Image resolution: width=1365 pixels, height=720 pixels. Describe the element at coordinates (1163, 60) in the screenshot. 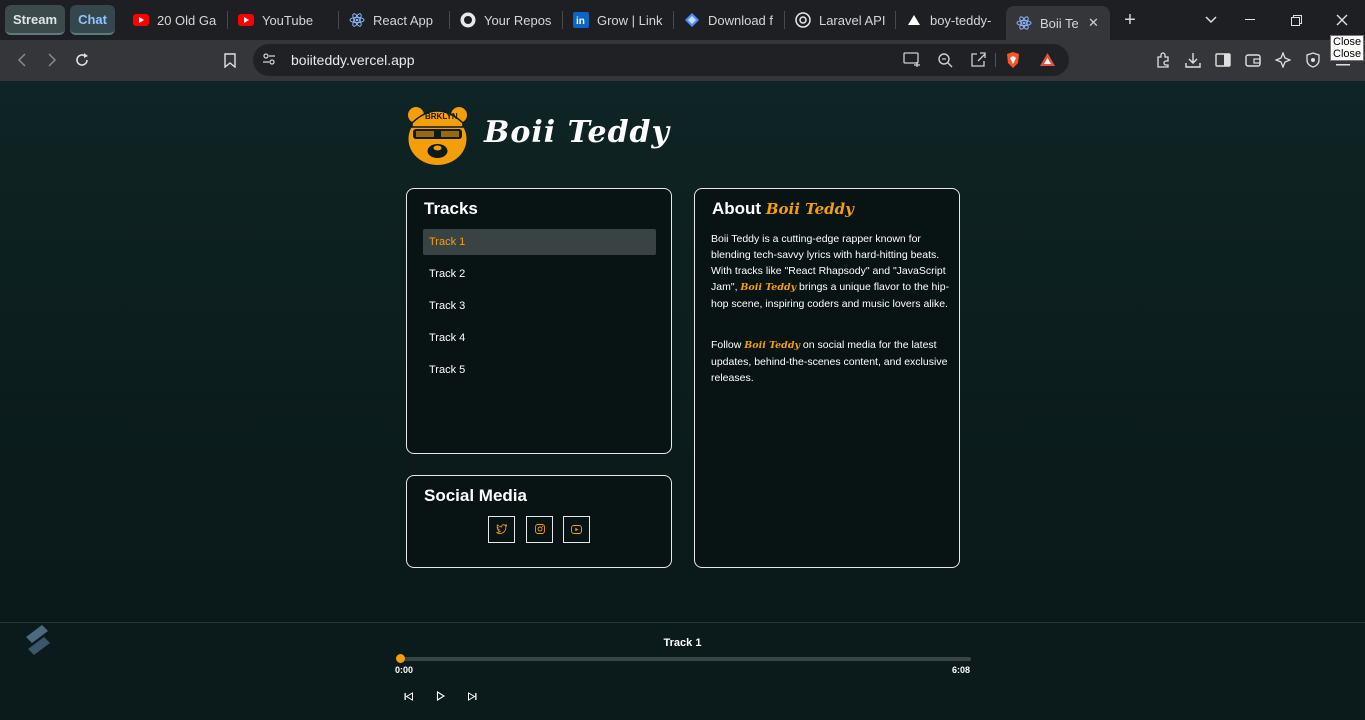

I see `extensions-icon` at that location.